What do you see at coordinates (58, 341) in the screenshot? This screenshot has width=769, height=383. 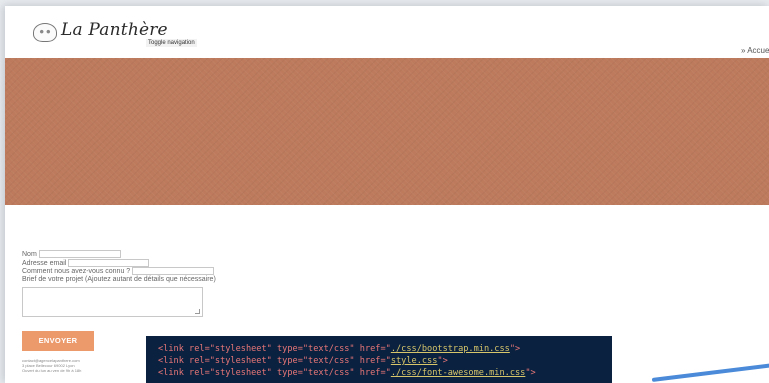 I see `submit-button: ENVOYER` at bounding box center [58, 341].